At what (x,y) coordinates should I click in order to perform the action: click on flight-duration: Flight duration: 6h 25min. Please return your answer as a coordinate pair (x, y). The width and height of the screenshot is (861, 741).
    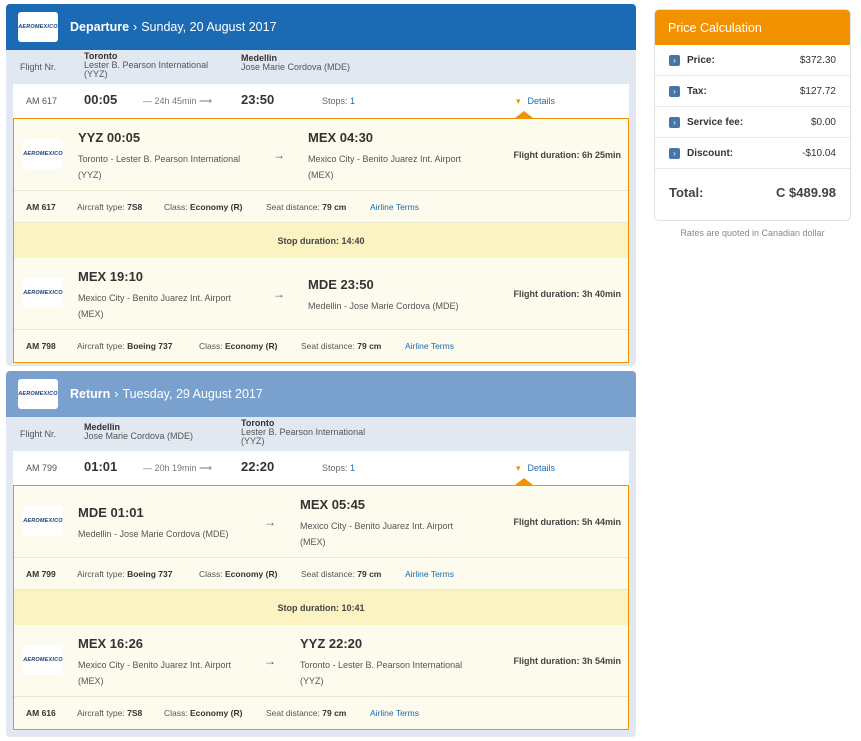
    Looking at the image, I should click on (567, 155).